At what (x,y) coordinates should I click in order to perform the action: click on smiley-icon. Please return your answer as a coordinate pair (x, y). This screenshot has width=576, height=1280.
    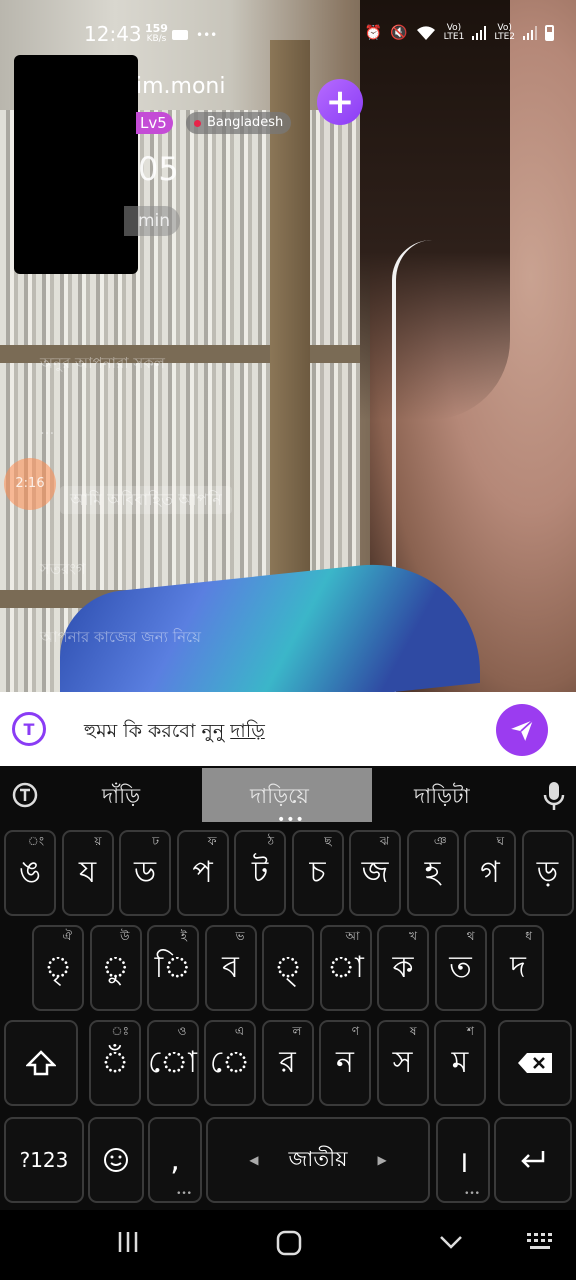
    Looking at the image, I should click on (116, 1160).